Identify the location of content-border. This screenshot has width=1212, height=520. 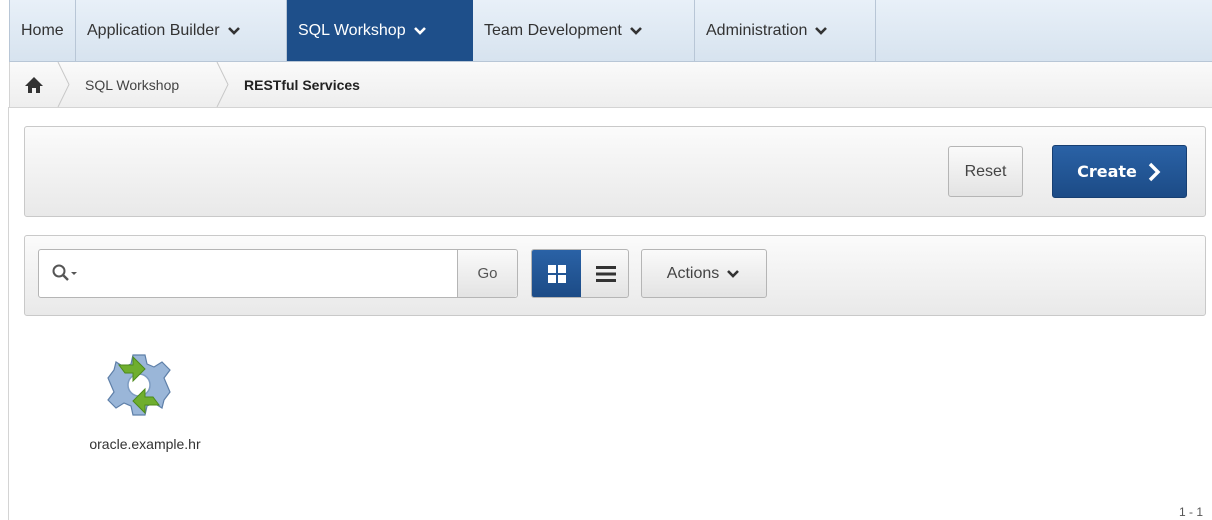
(8, 313).